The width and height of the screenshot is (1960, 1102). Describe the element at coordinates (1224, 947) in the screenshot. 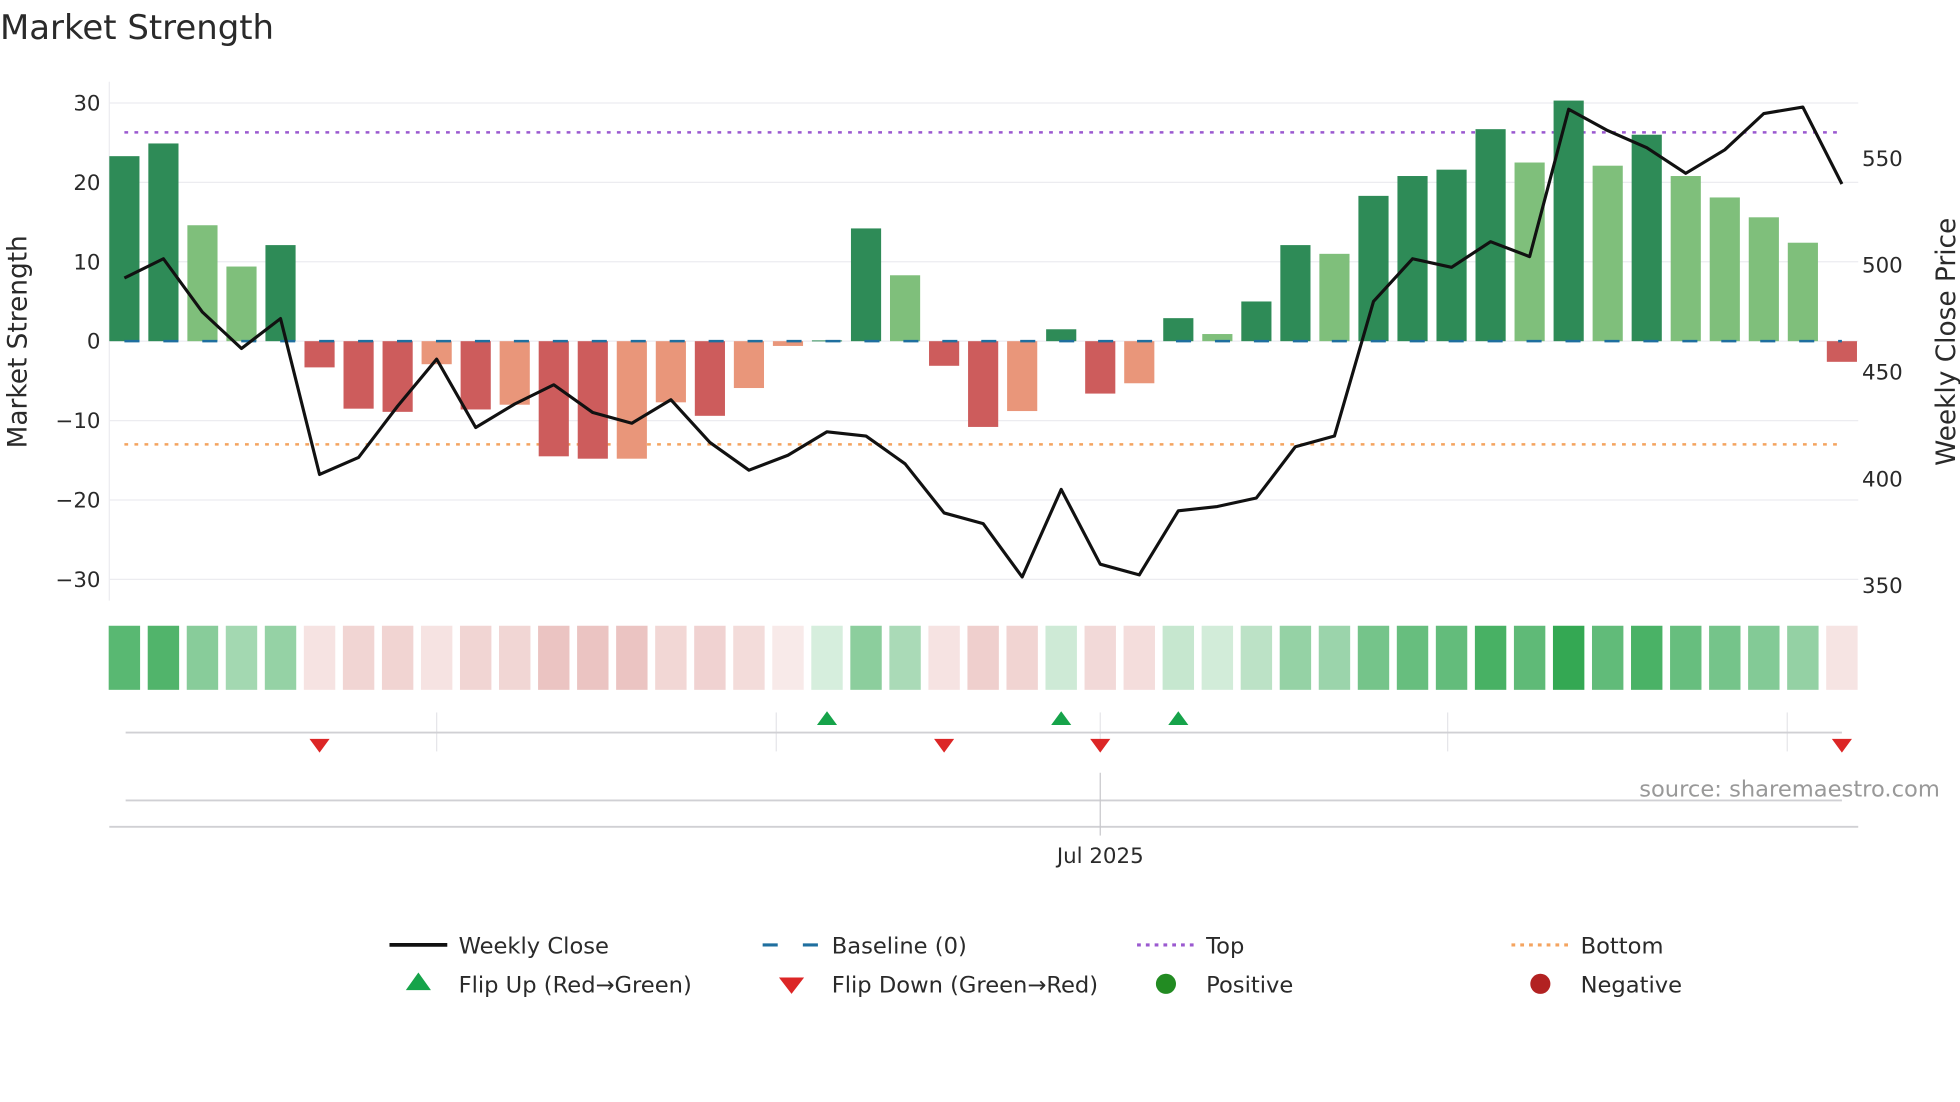

I see `legend-label: Top` at that location.